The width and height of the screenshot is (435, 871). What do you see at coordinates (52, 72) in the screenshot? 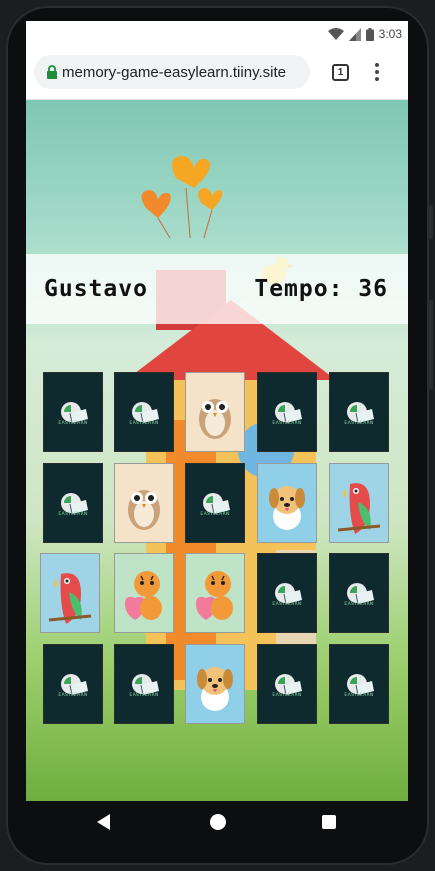
I see `lock-icon` at bounding box center [52, 72].